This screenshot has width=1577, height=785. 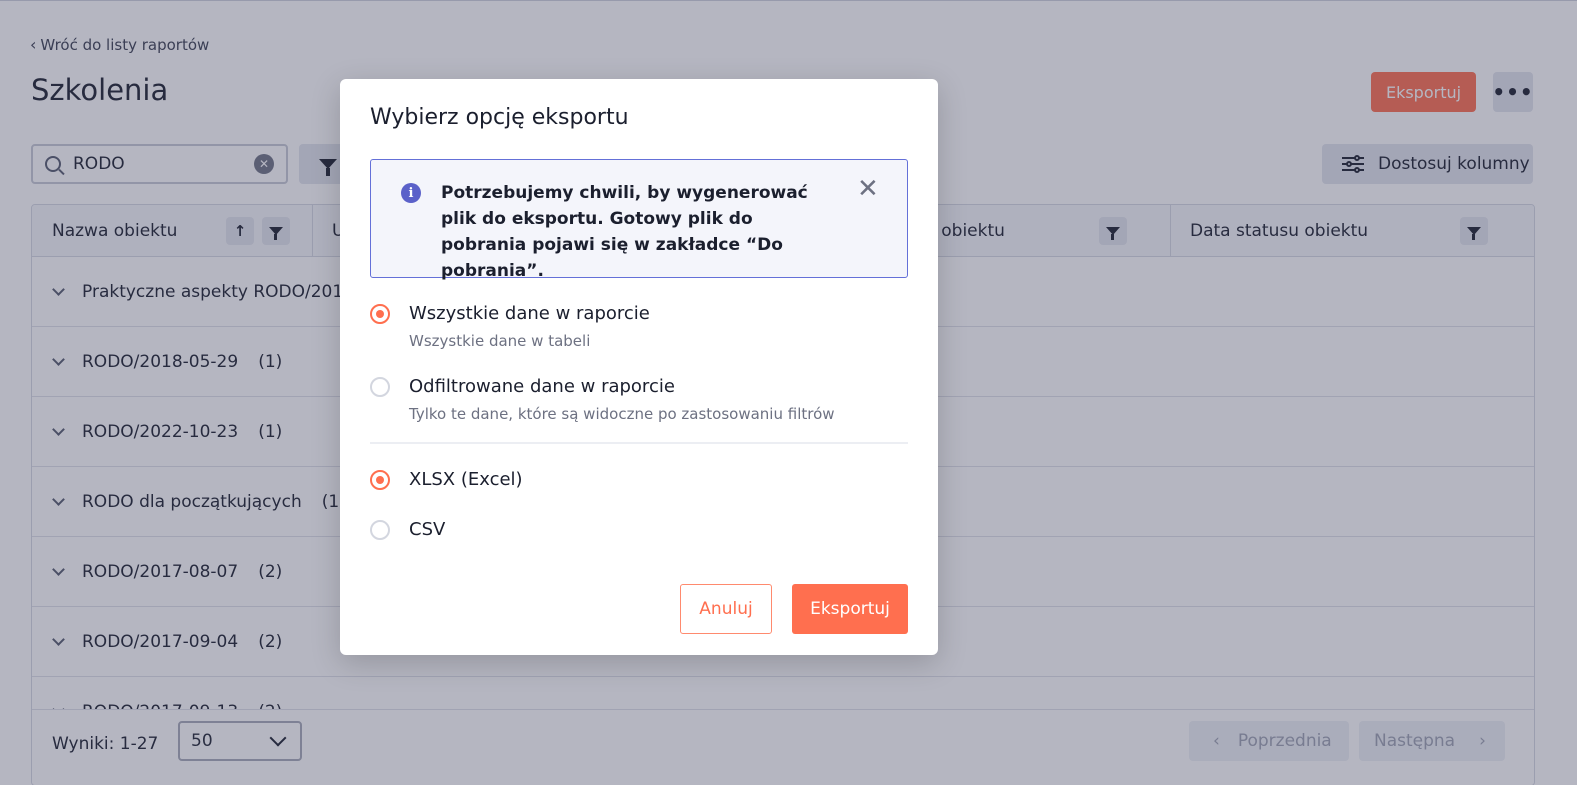 What do you see at coordinates (411, 193) in the screenshot?
I see `info-icon: i` at bounding box center [411, 193].